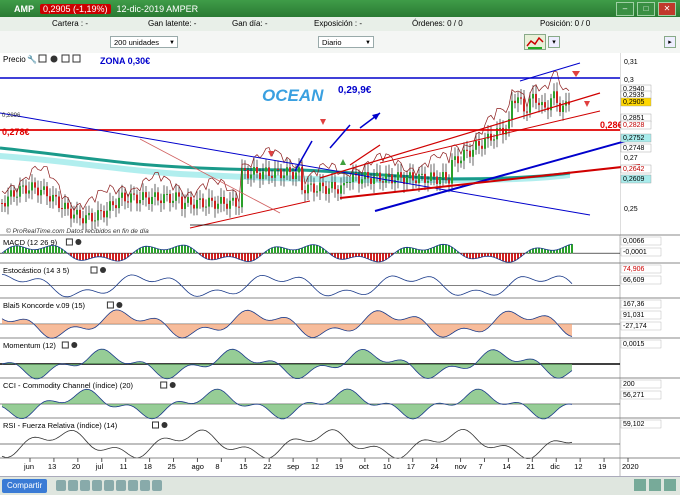 Image resolution: width=680 pixels, height=495 pixels. Describe the element at coordinates (670, 485) in the screenshot. I see `layout-icon` at that location.